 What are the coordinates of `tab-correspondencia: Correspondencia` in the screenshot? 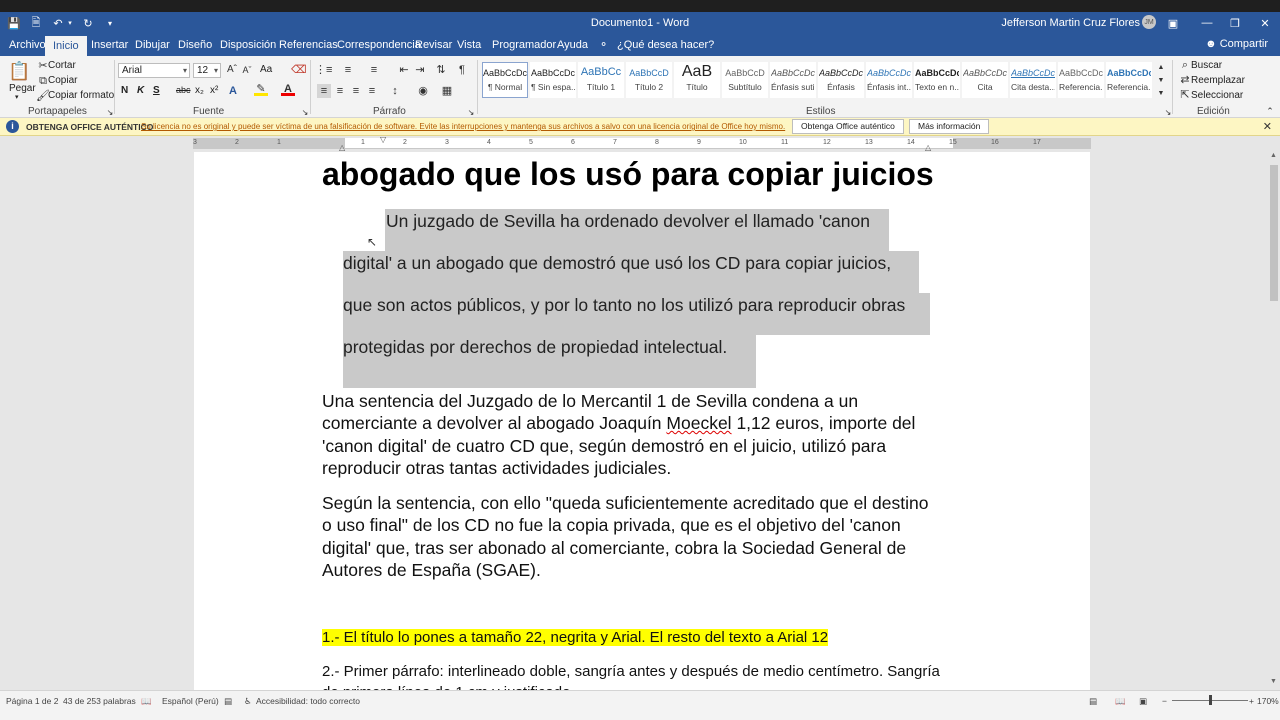 It's located at (379, 47).